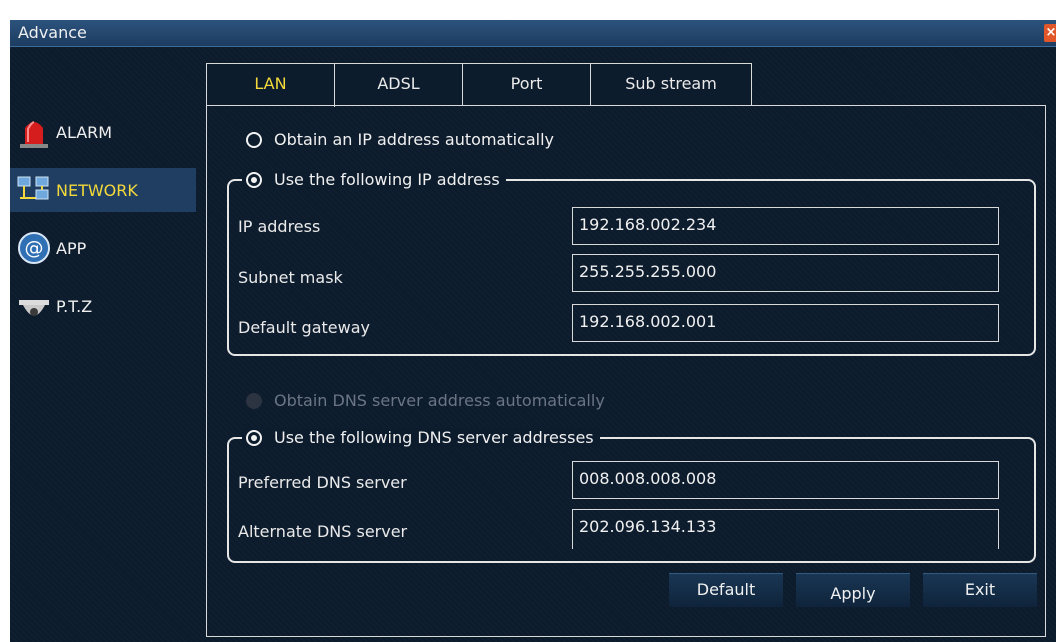 Image resolution: width=1056 pixels, height=642 pixels. I want to click on tab-adsl: ADSL, so click(398, 84).